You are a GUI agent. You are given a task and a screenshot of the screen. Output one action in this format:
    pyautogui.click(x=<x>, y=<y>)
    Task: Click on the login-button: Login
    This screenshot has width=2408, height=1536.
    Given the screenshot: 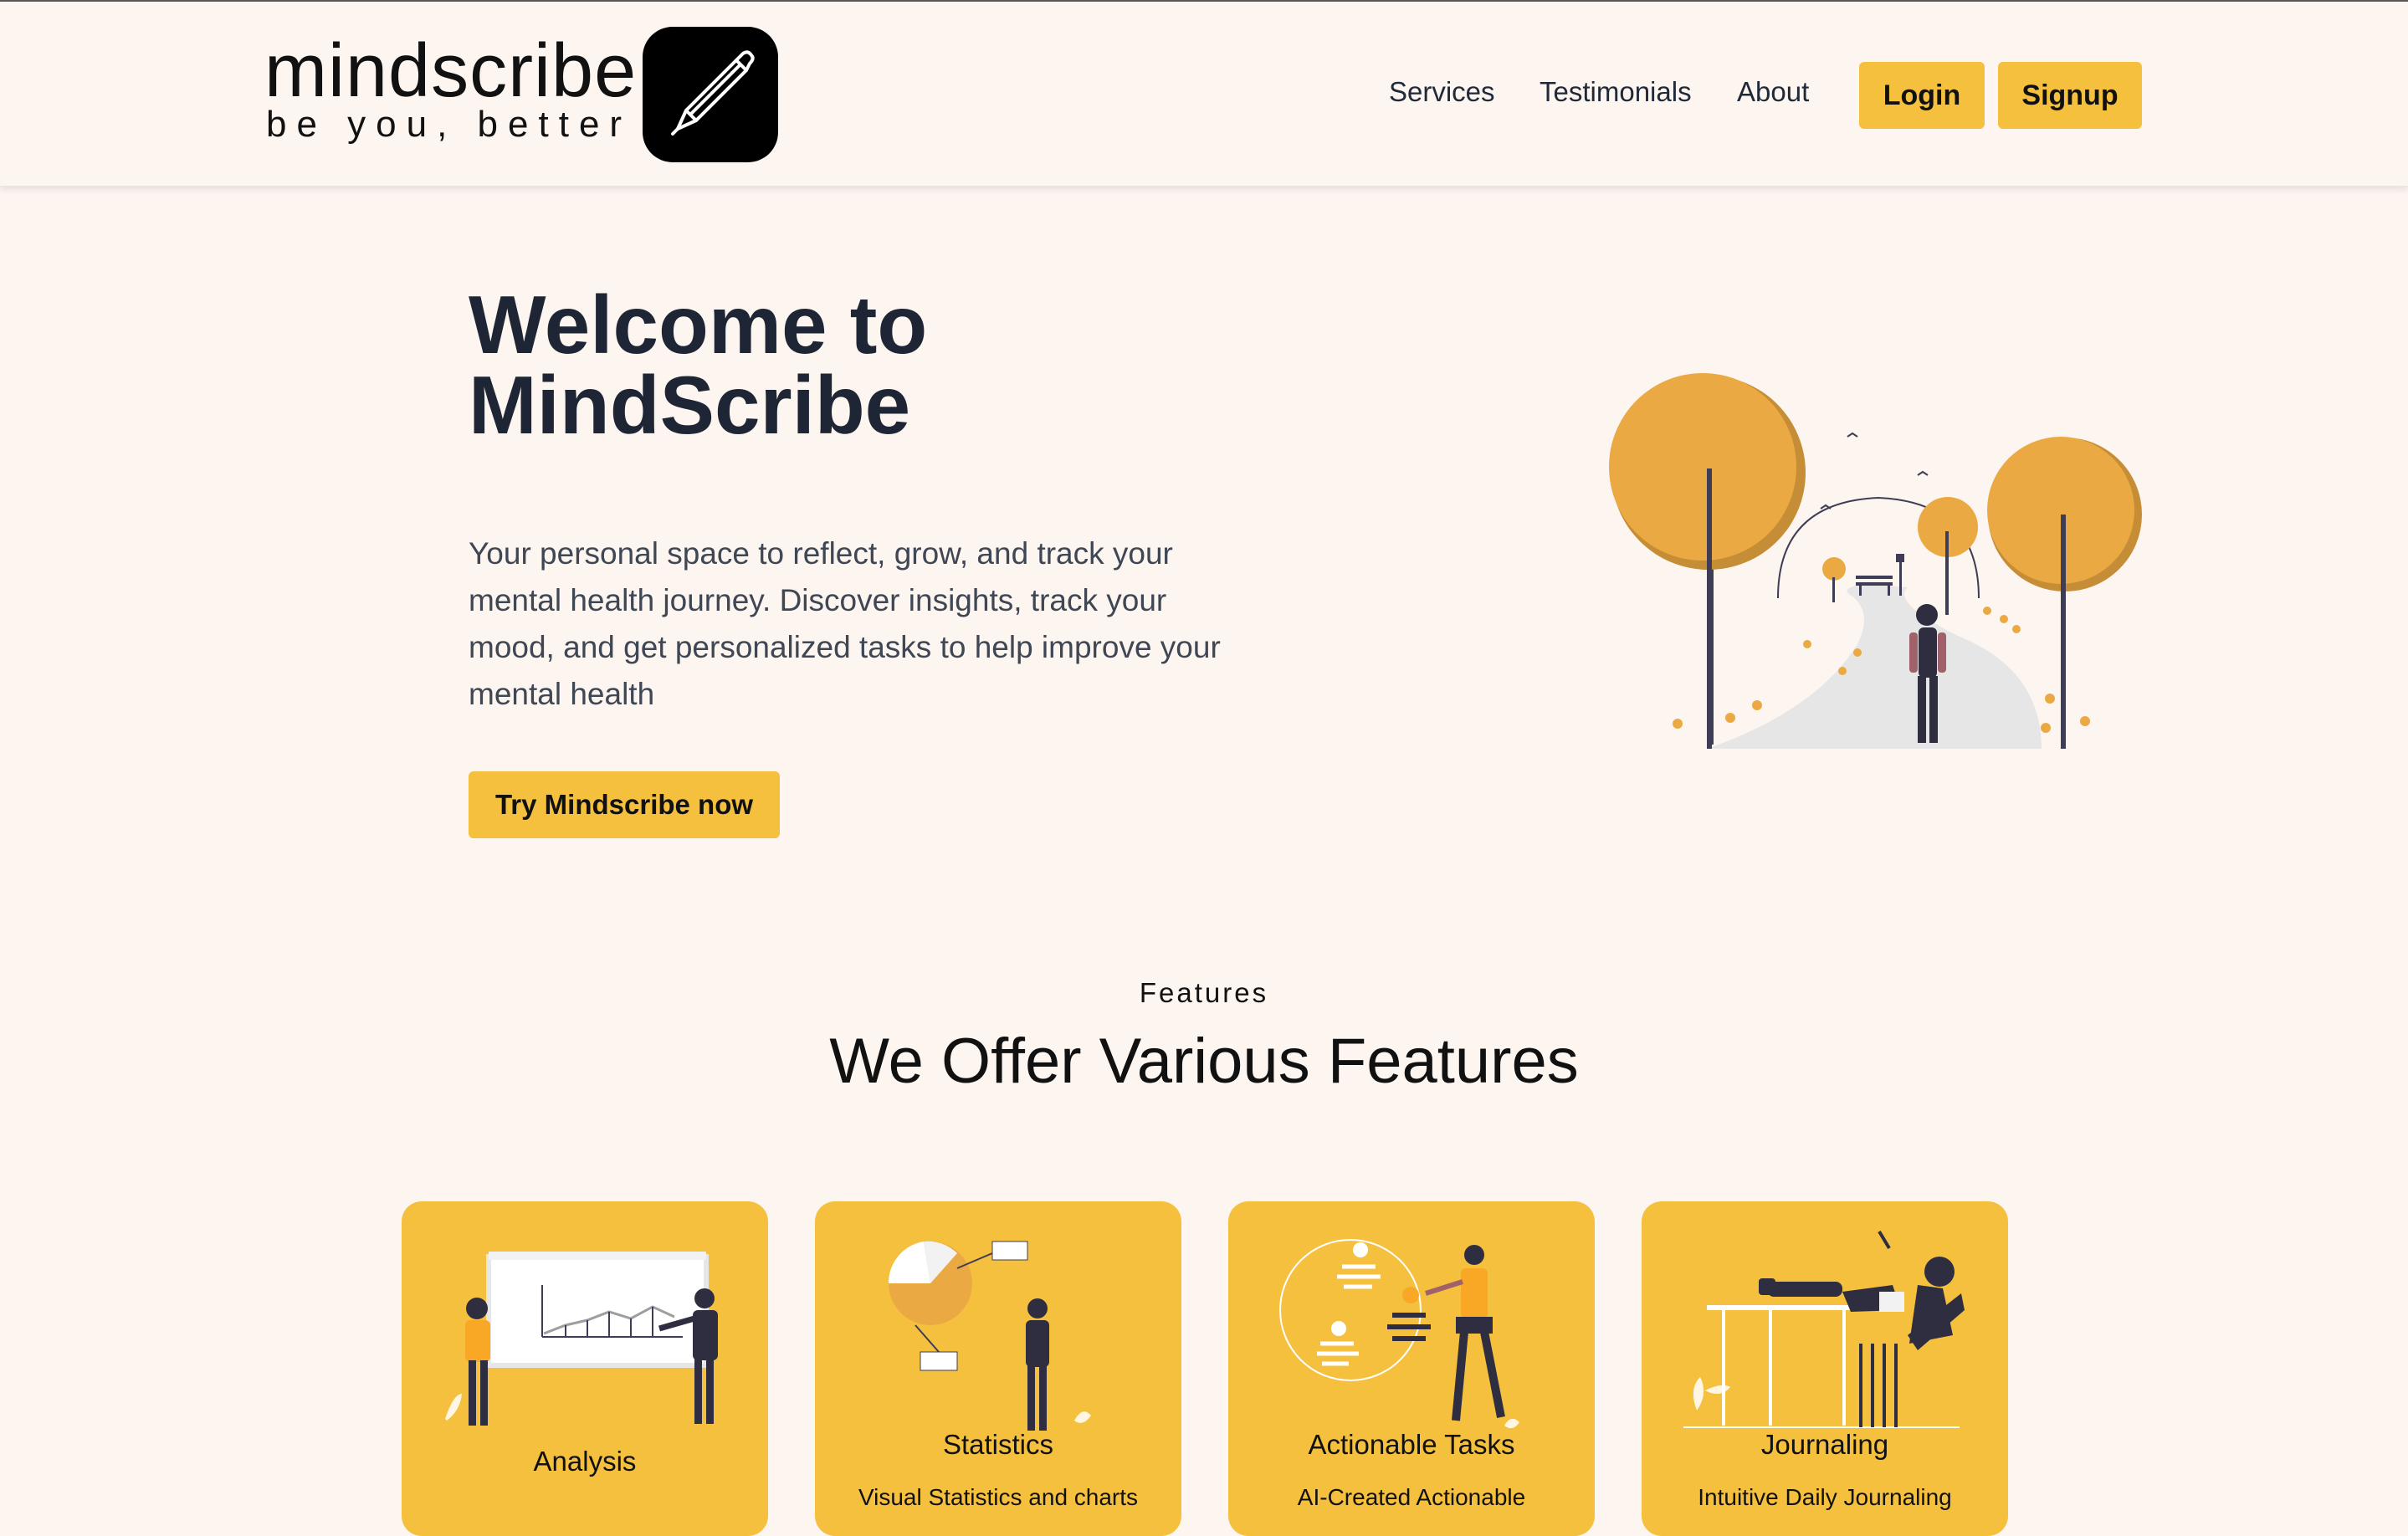 What is the action you would take?
    pyautogui.click(x=1922, y=95)
    